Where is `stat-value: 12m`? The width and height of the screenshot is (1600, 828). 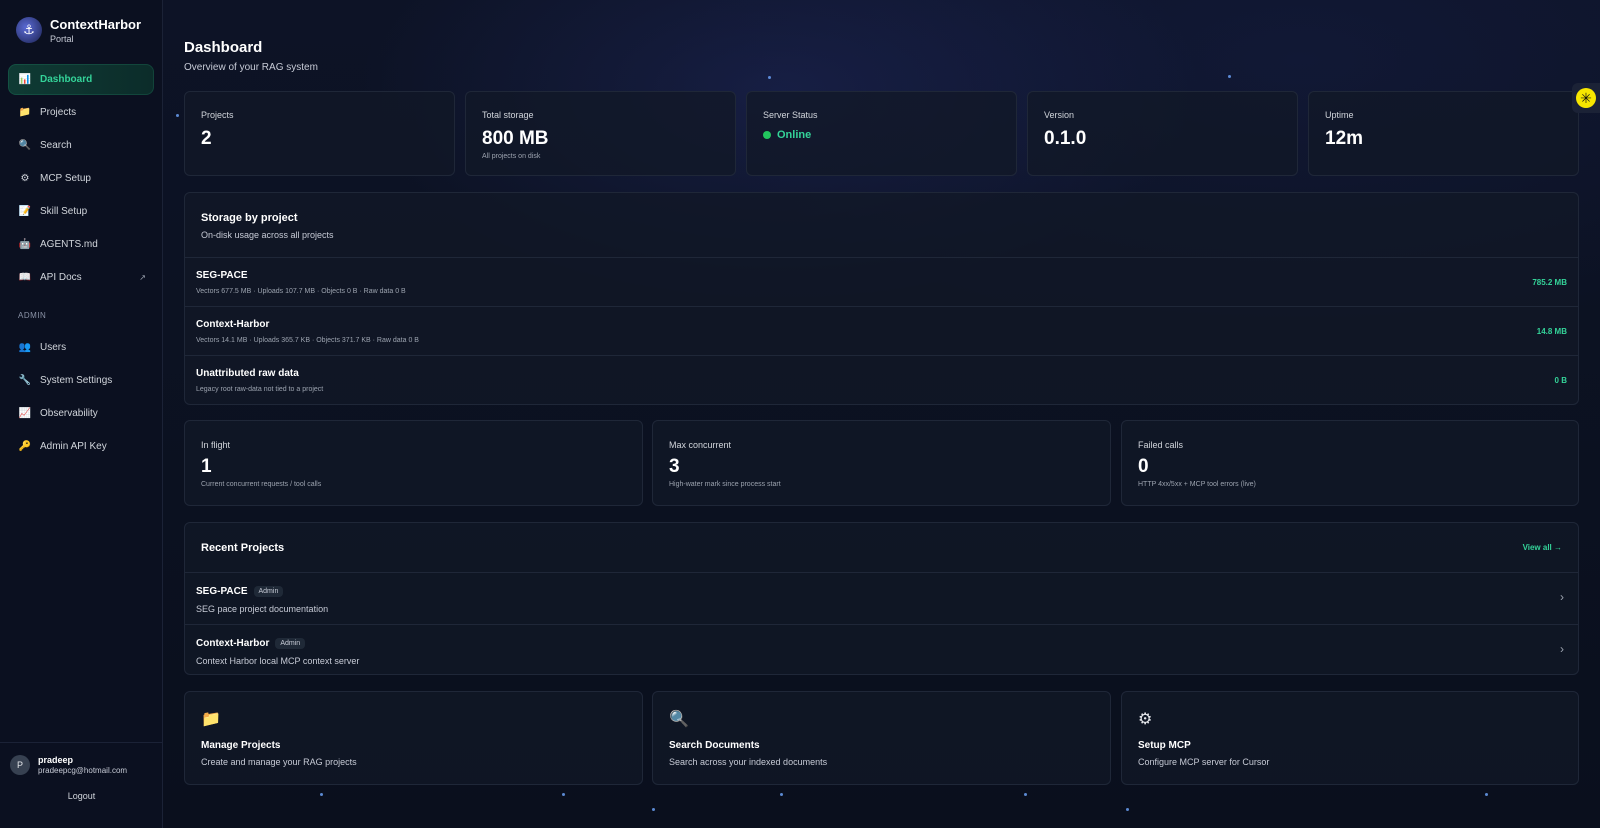 stat-value: 12m is located at coordinates (1344, 138).